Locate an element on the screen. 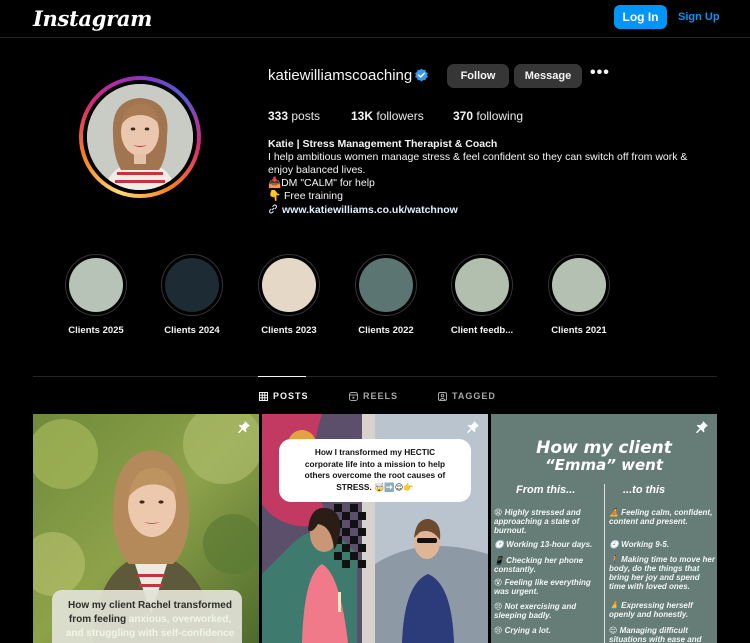 This screenshot has height=643, width=750. highlight-clients-2021 is located at coordinates (579, 285).